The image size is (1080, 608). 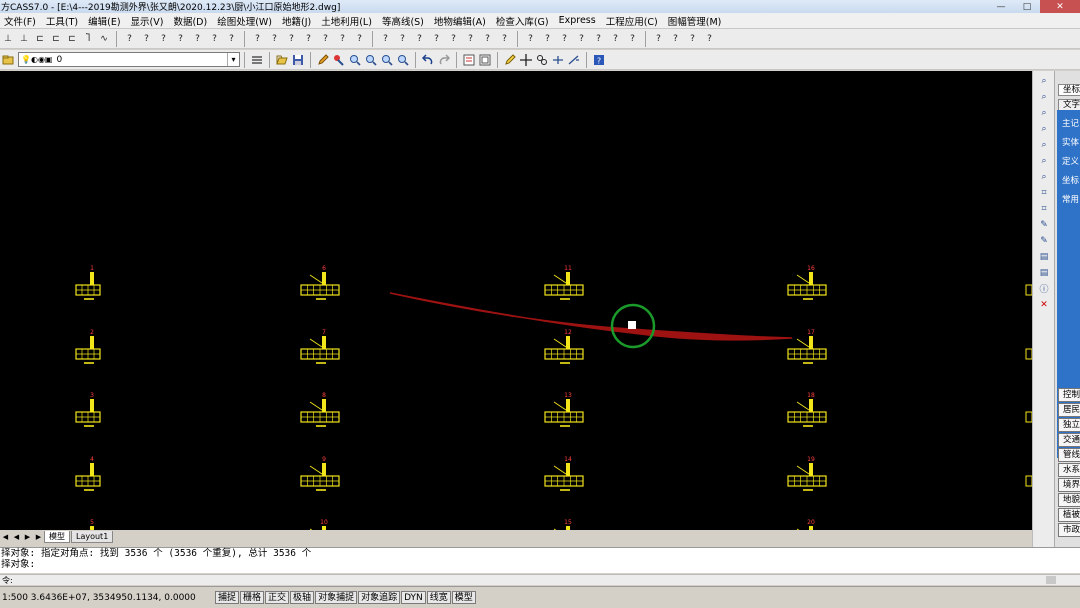 What do you see at coordinates (347, 21) in the screenshot?
I see `menu-land-use: 土地利用(L)` at bounding box center [347, 21].